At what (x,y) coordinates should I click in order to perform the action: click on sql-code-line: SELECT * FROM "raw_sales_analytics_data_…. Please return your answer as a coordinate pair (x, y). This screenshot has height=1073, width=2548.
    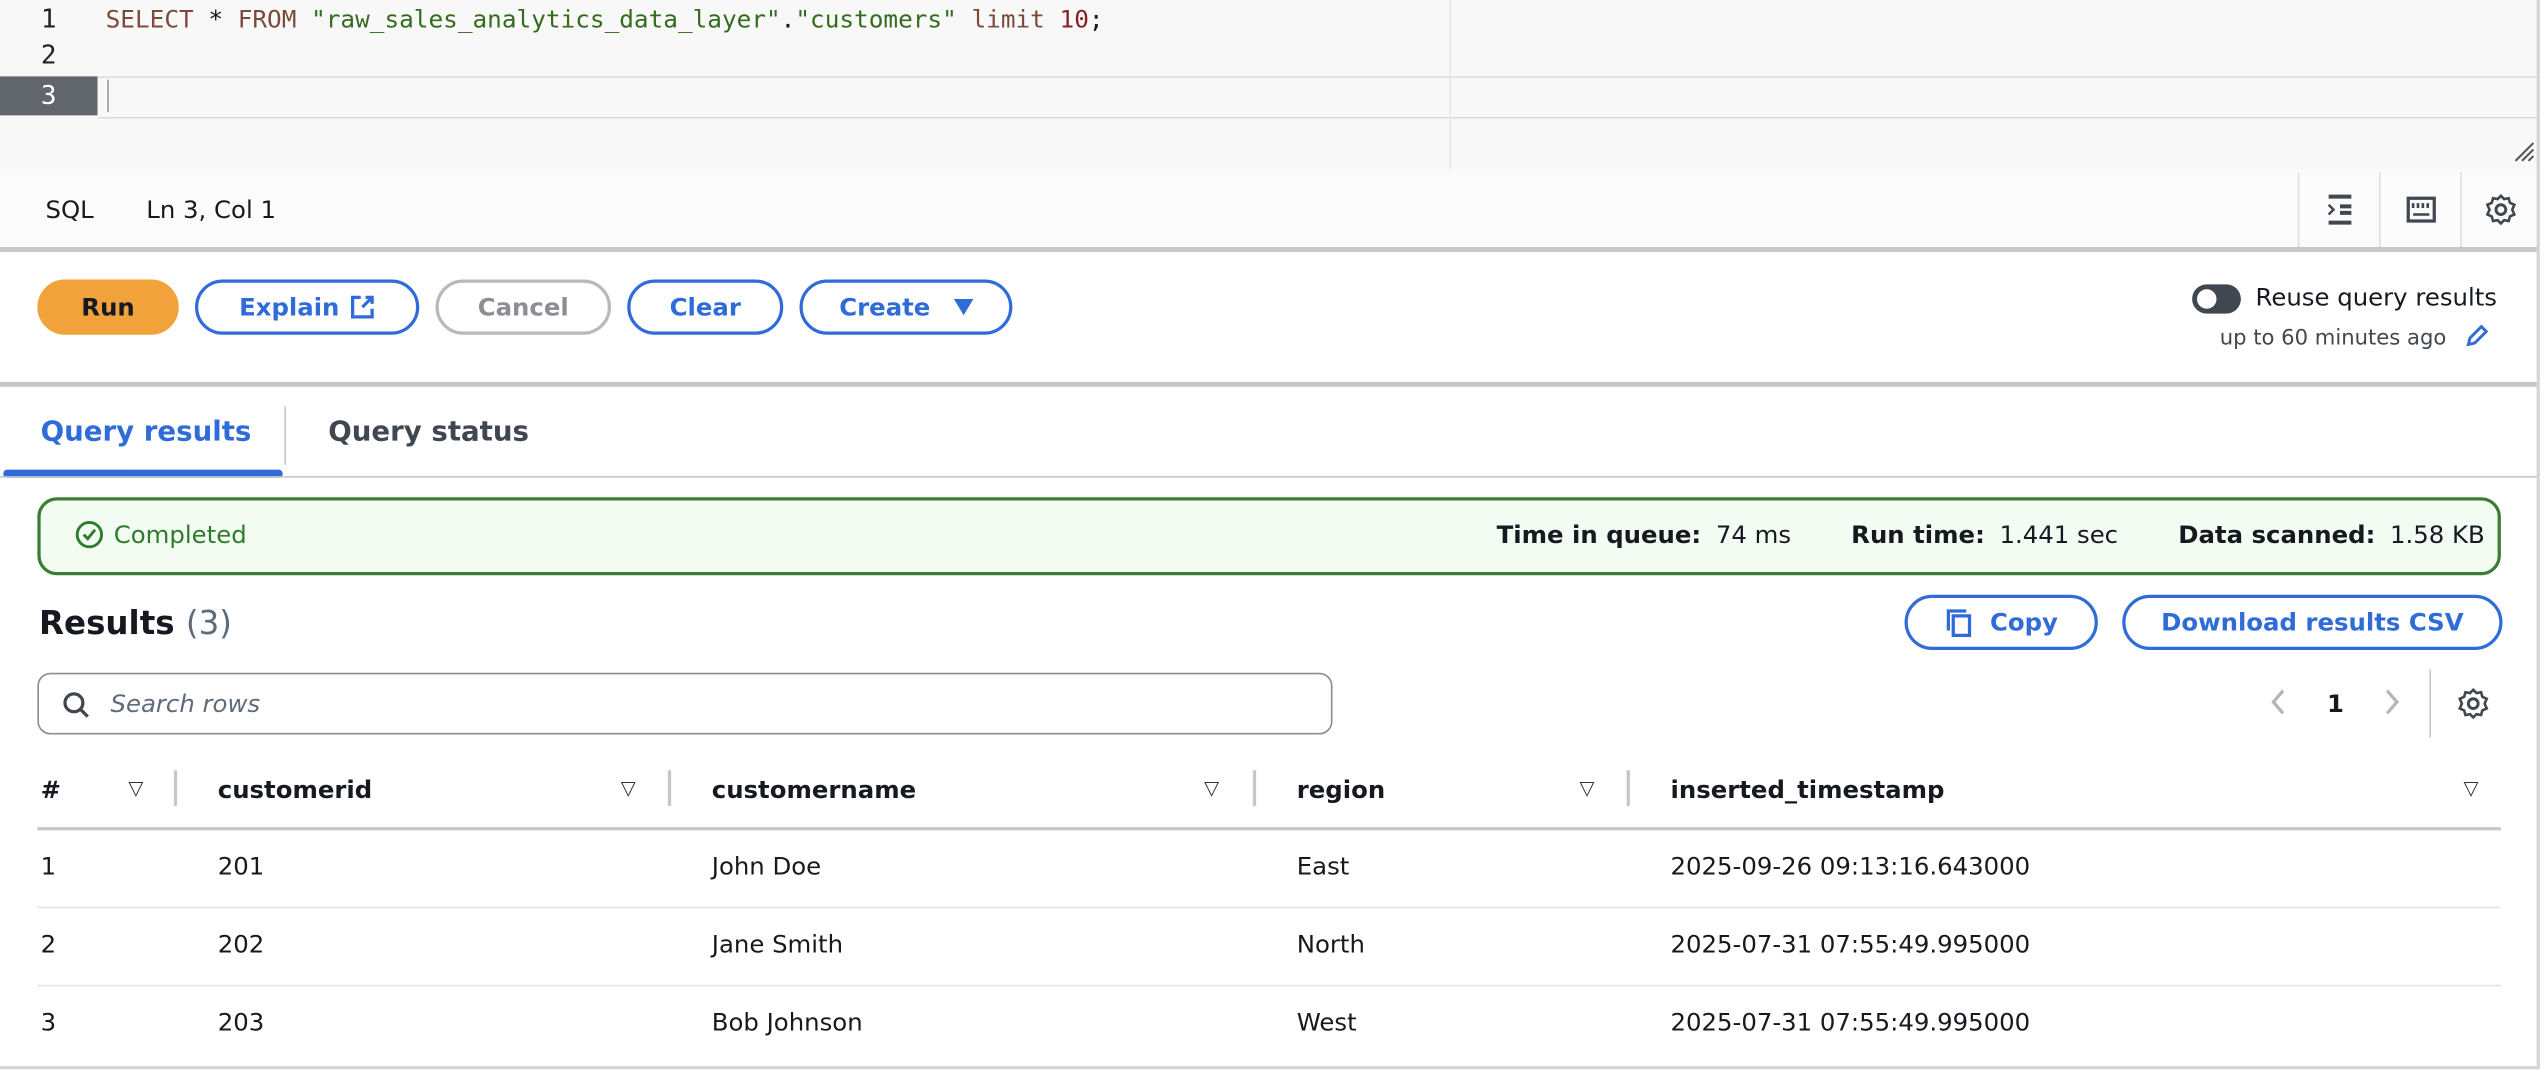
    Looking at the image, I should click on (605, 19).